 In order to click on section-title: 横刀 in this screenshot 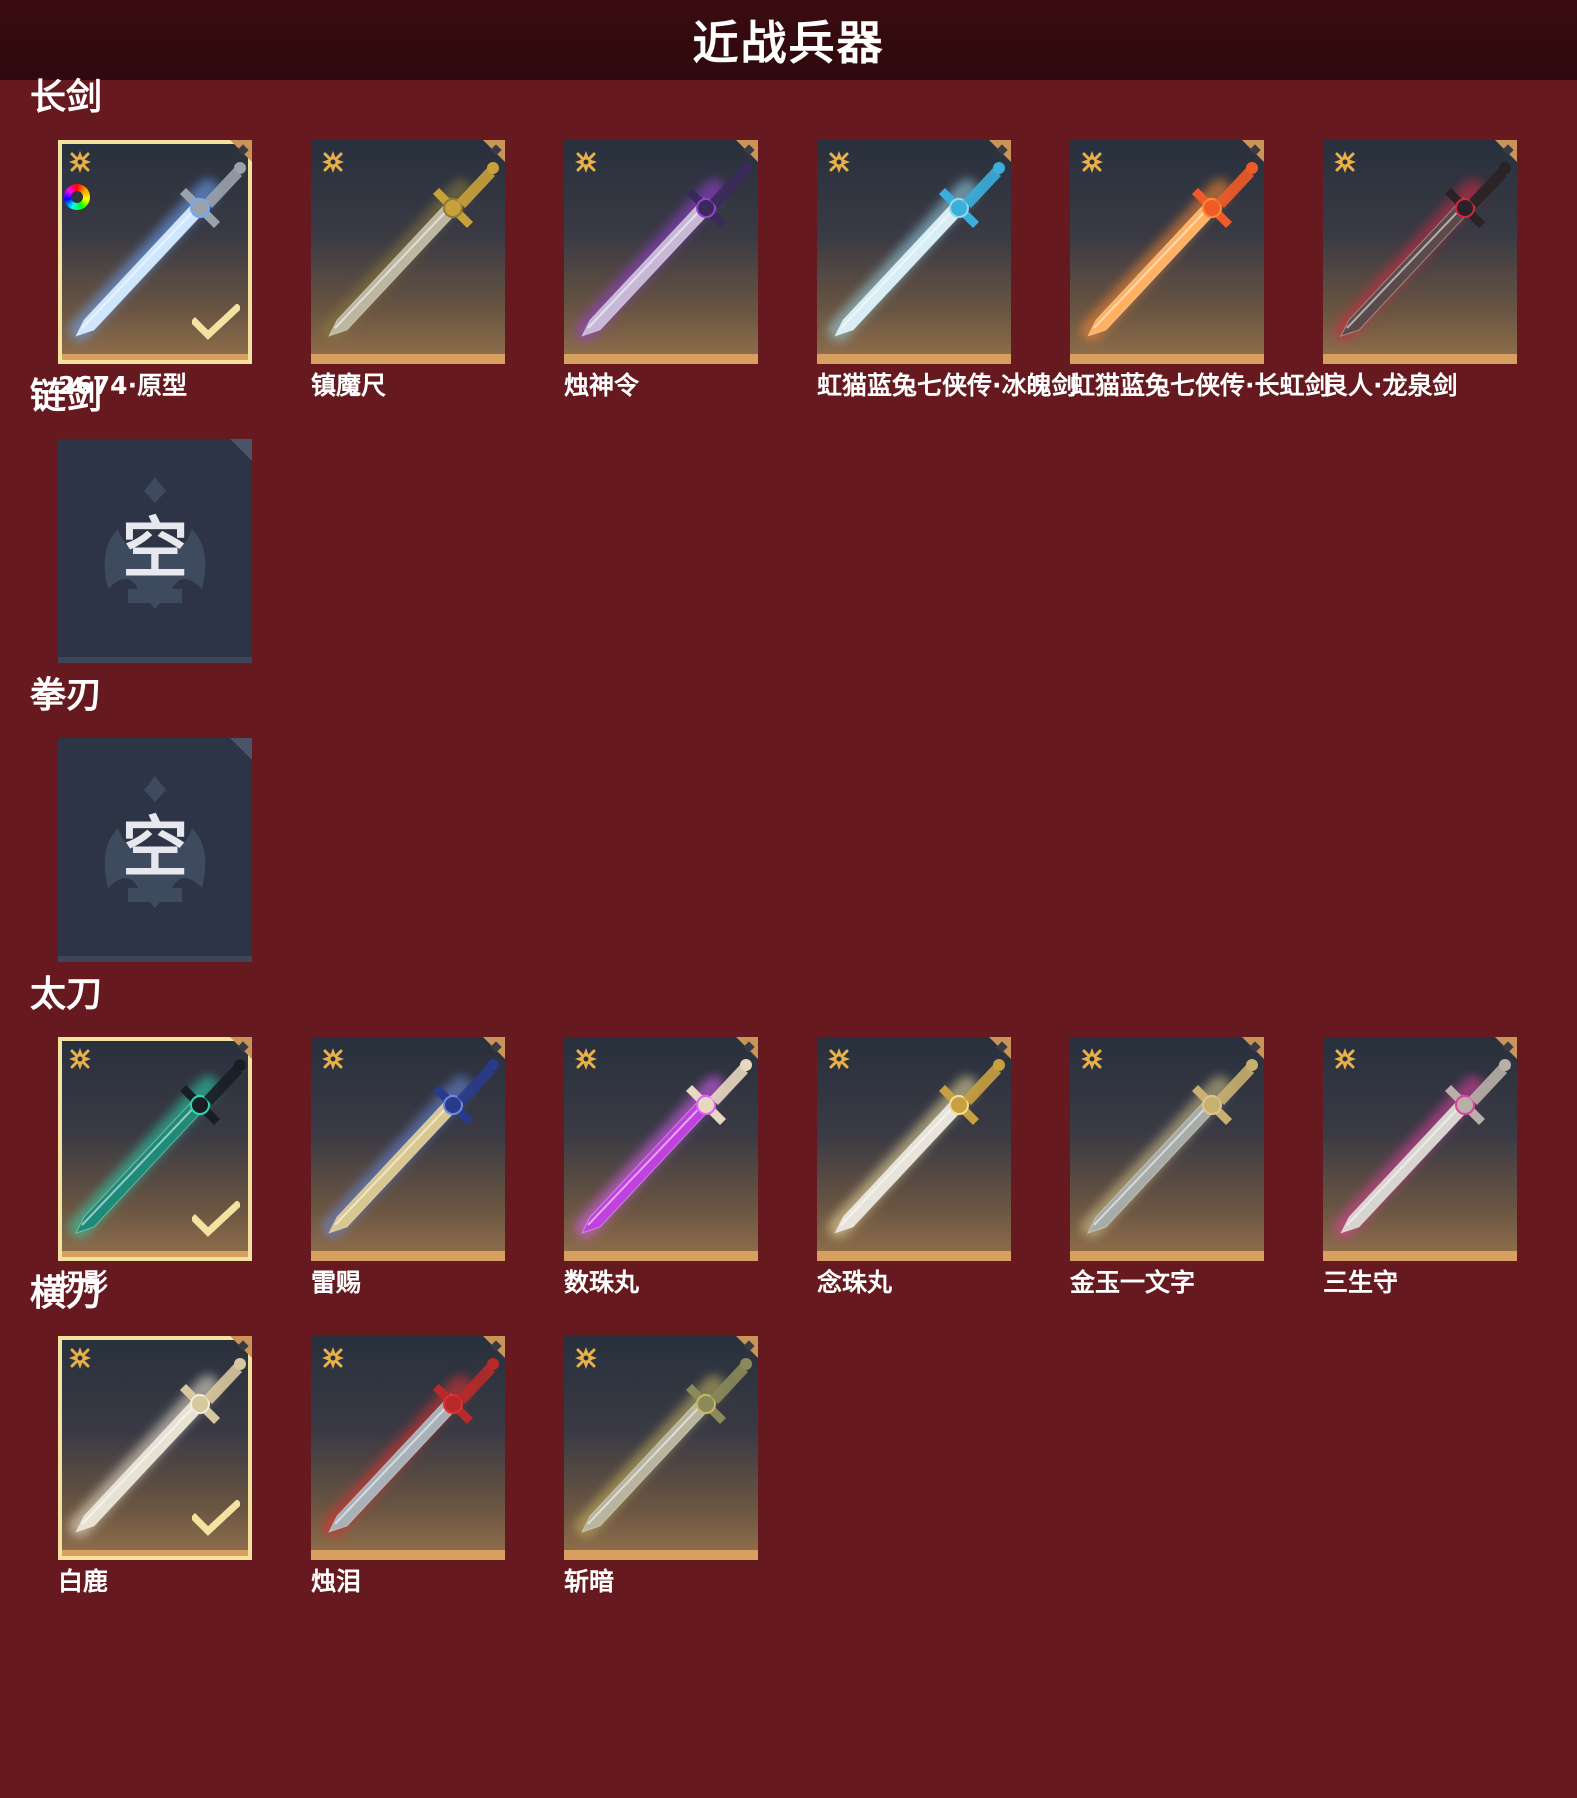, I will do `click(66, 1293)`.